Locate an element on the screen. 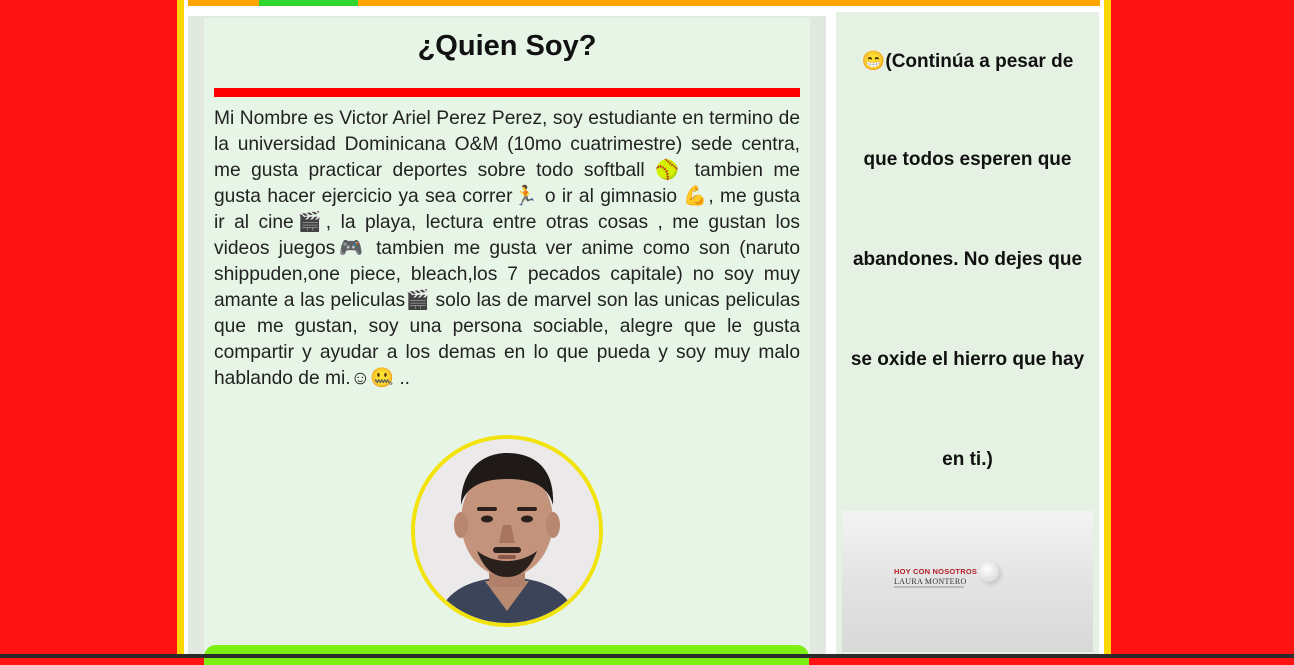 The image size is (1294, 665). bottom-edge-strip is located at coordinates (647, 656).